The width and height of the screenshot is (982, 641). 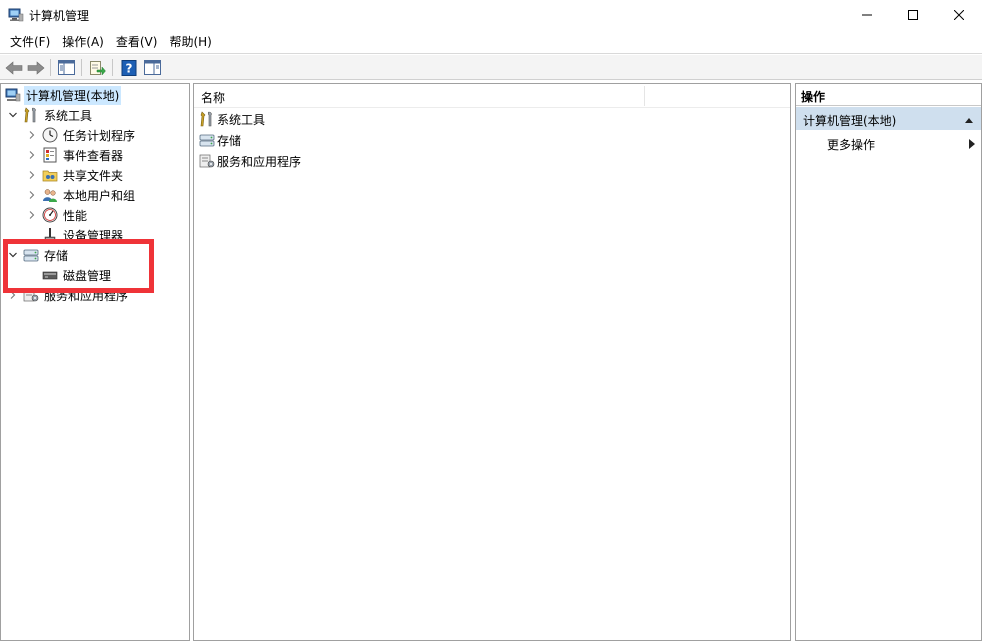 I want to click on tree-label-performance: 性能, so click(x=75, y=215).